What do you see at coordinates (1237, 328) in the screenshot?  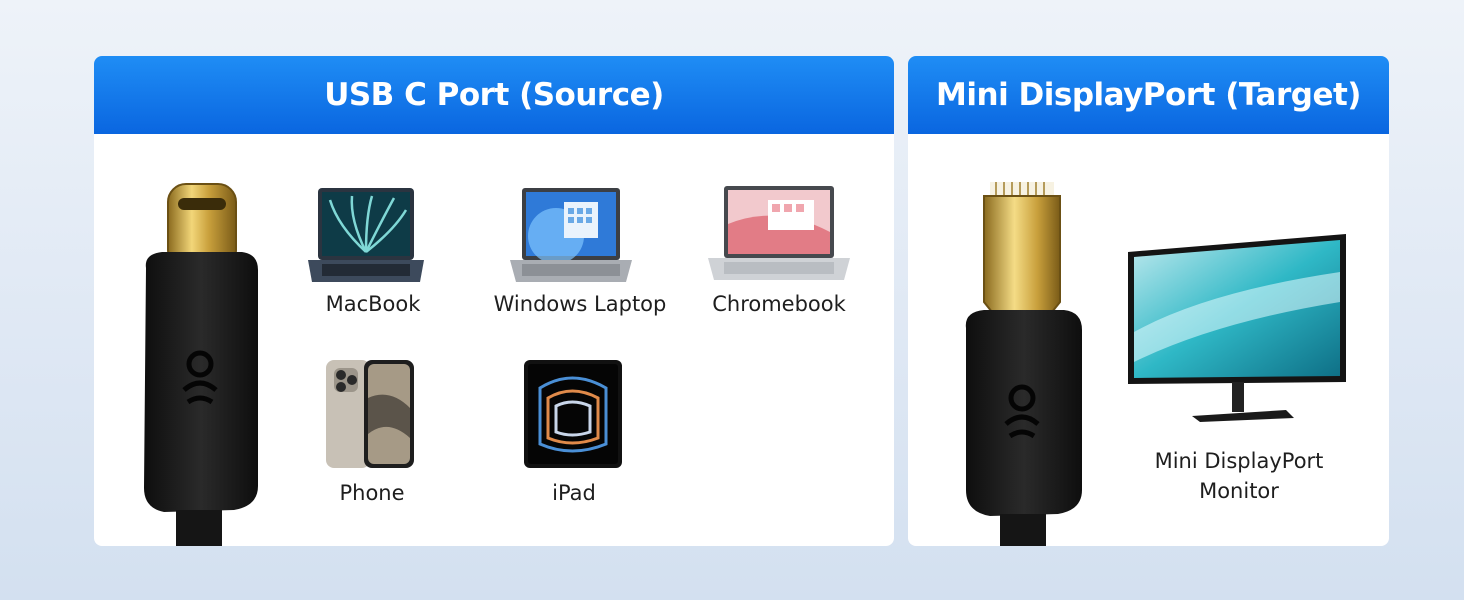 I see `monitor-icon` at bounding box center [1237, 328].